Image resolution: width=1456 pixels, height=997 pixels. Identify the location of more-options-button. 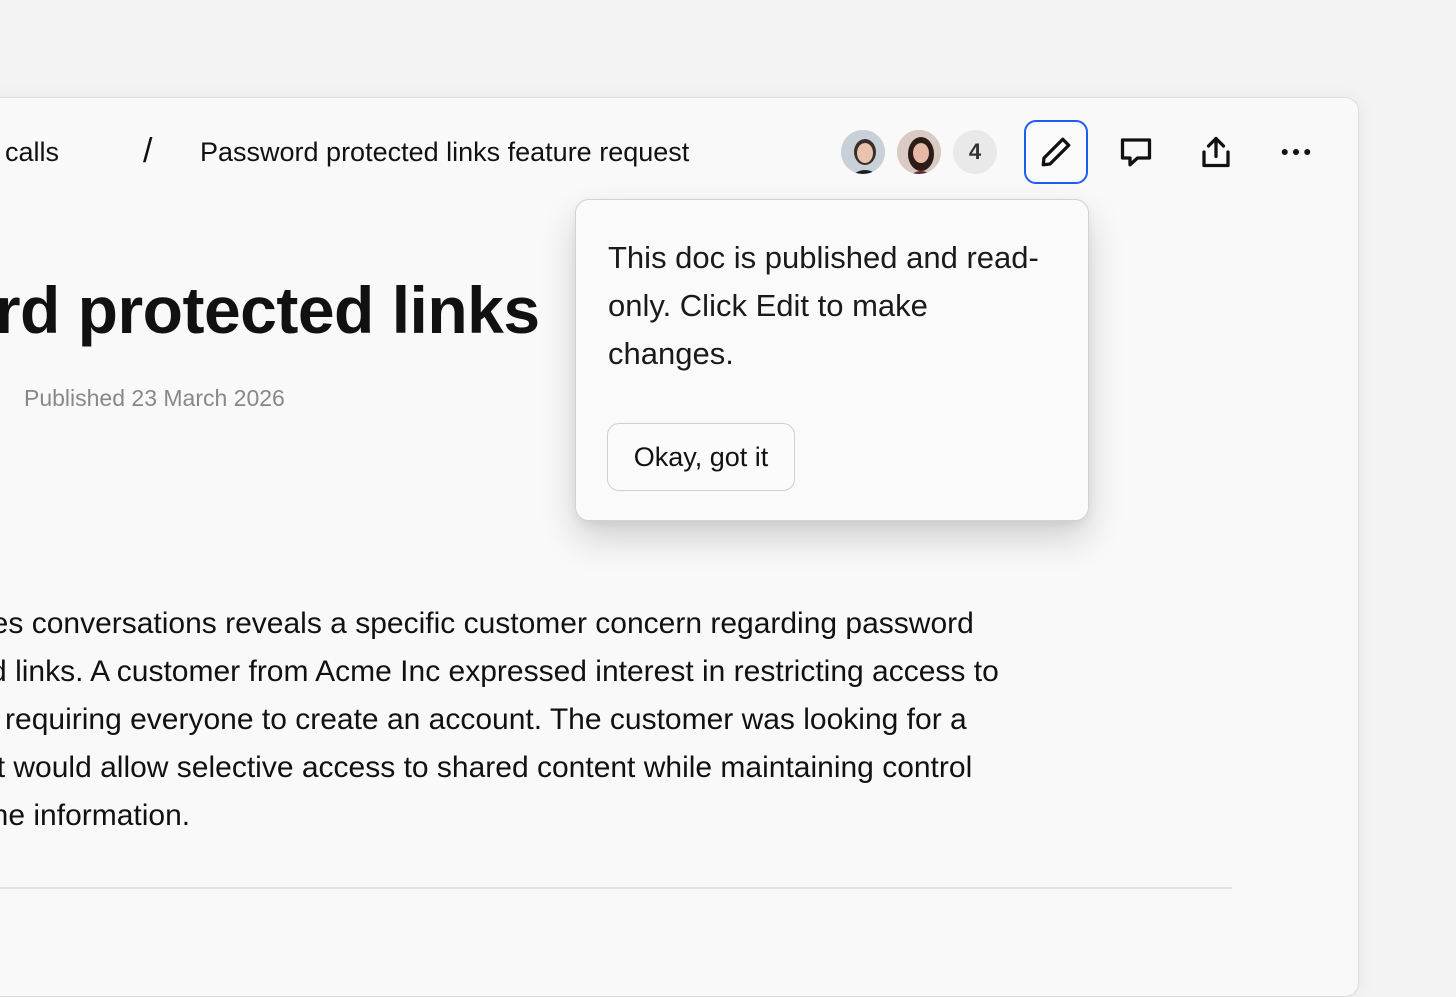
(1296, 152).